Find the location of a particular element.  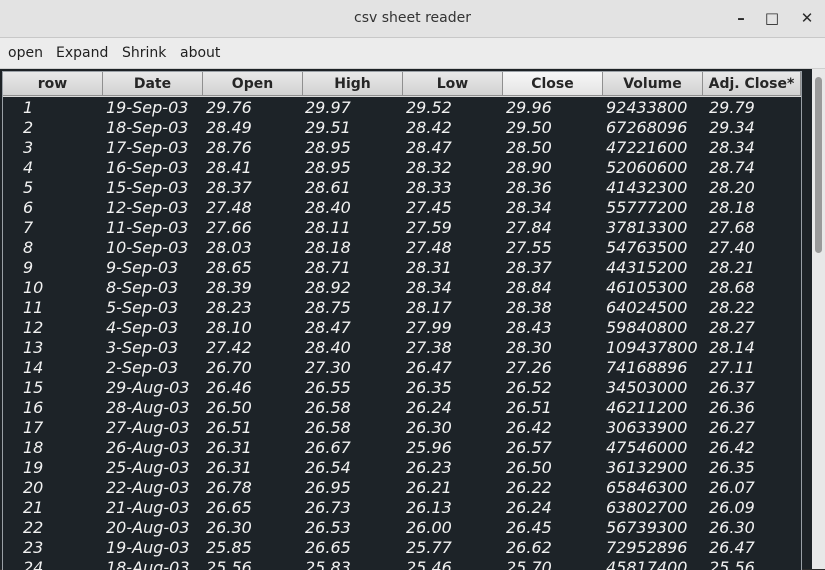

table-cell: 28.03 is located at coordinates (229, 247).